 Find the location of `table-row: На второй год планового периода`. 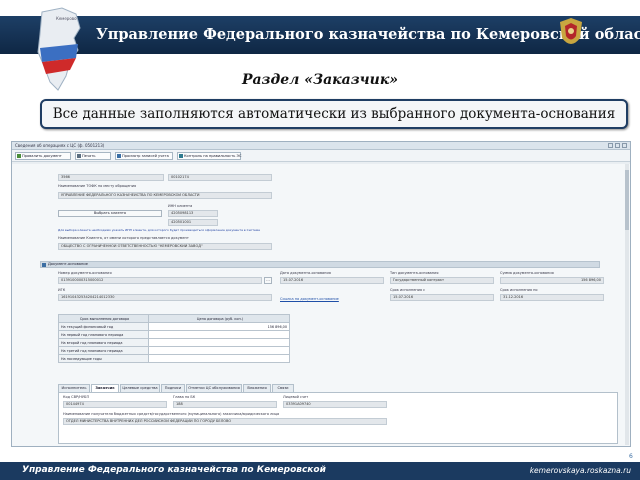

table-row: На второй год планового периода is located at coordinates (174, 342).